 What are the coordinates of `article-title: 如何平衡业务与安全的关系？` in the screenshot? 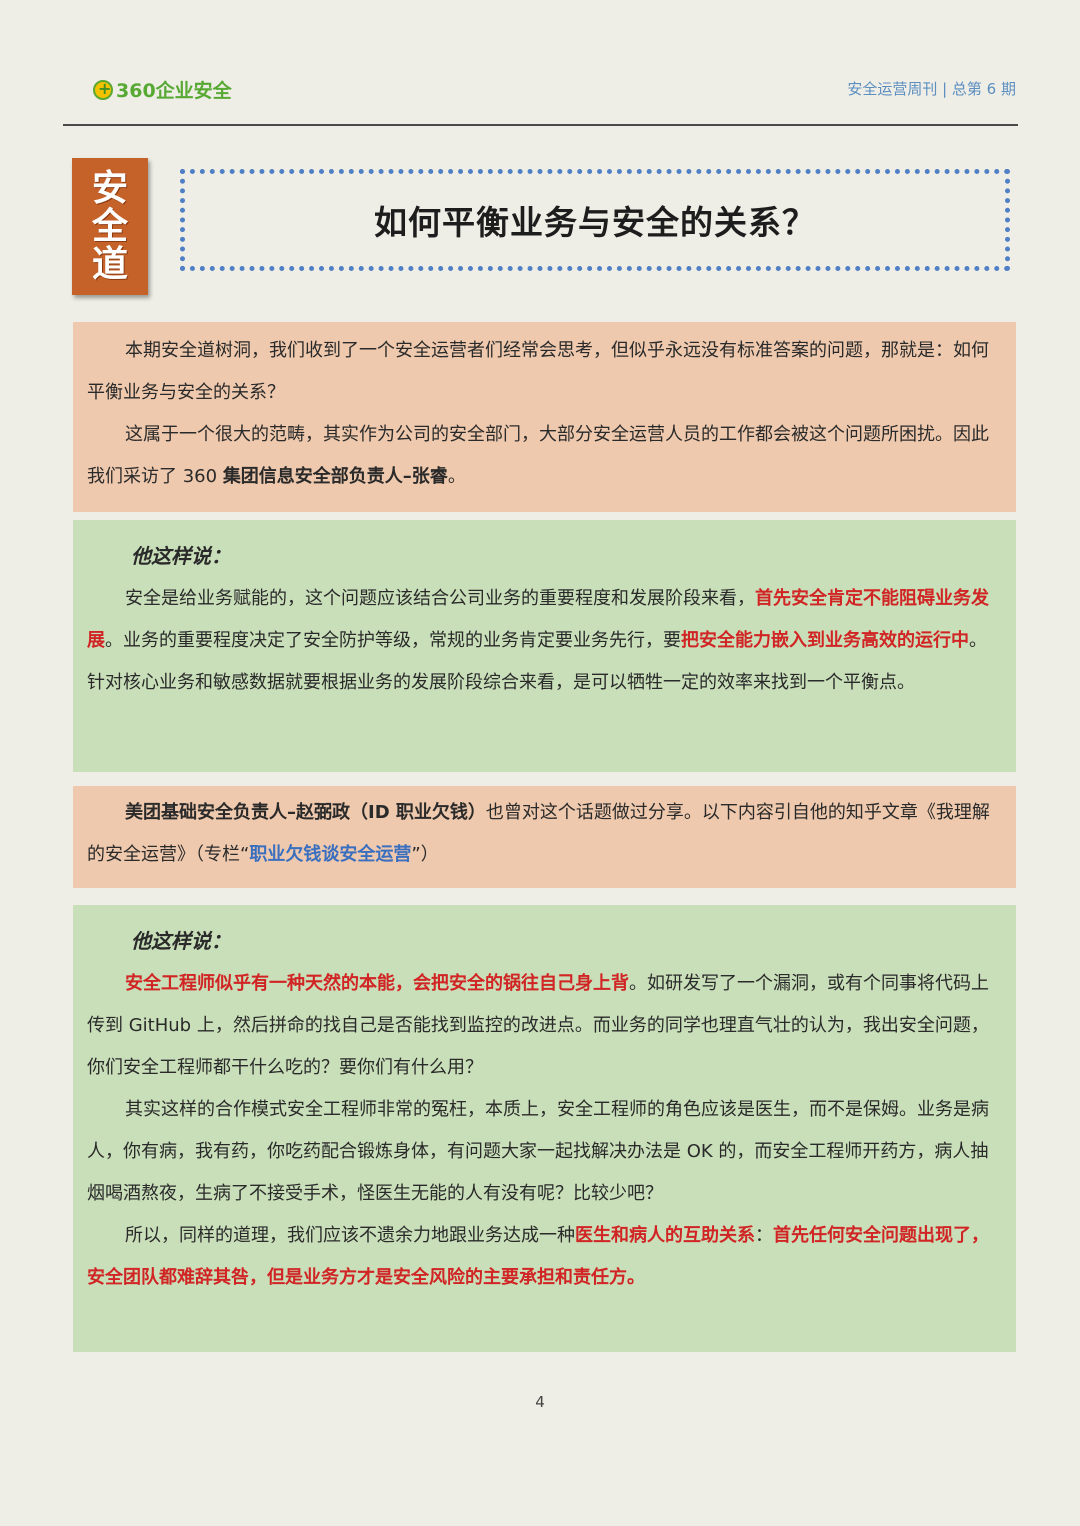 It's located at (595, 222).